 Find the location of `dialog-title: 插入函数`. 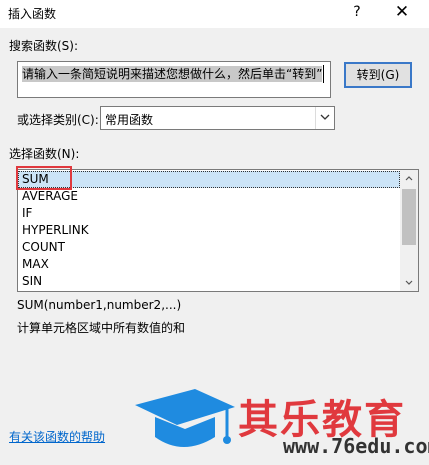

dialog-title: 插入函数 is located at coordinates (32, 14).